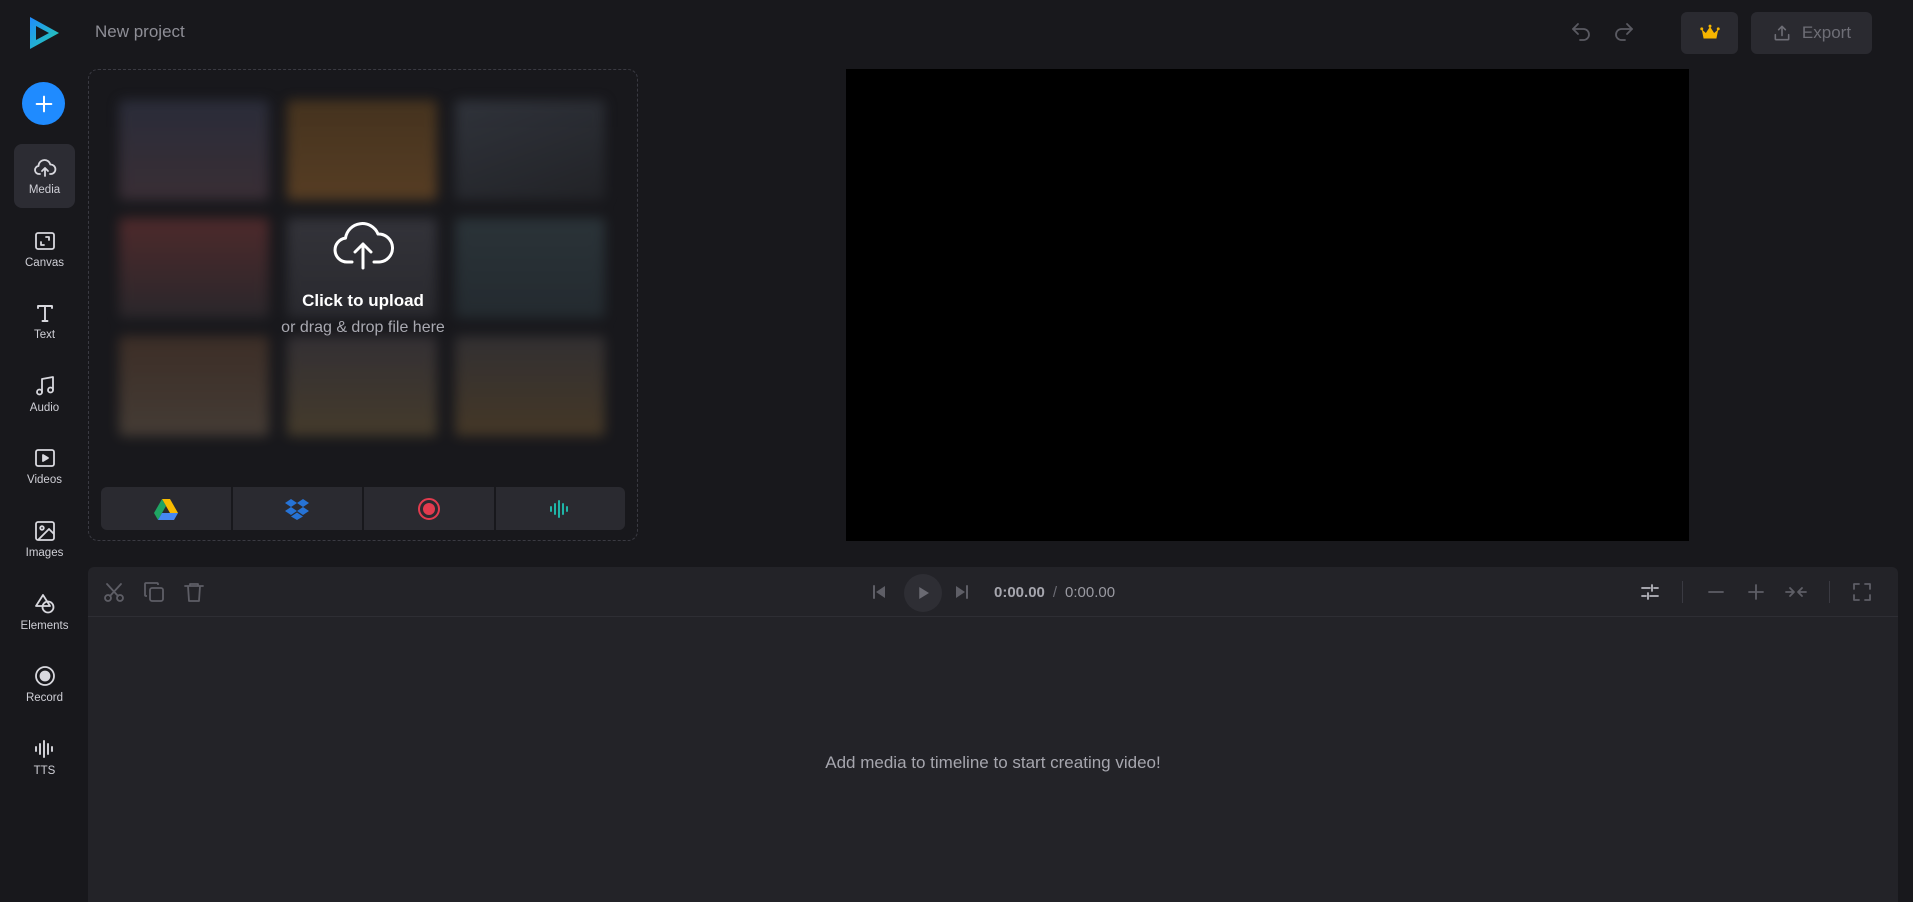  I want to click on sidebar-item-videos: Videos, so click(44, 466).